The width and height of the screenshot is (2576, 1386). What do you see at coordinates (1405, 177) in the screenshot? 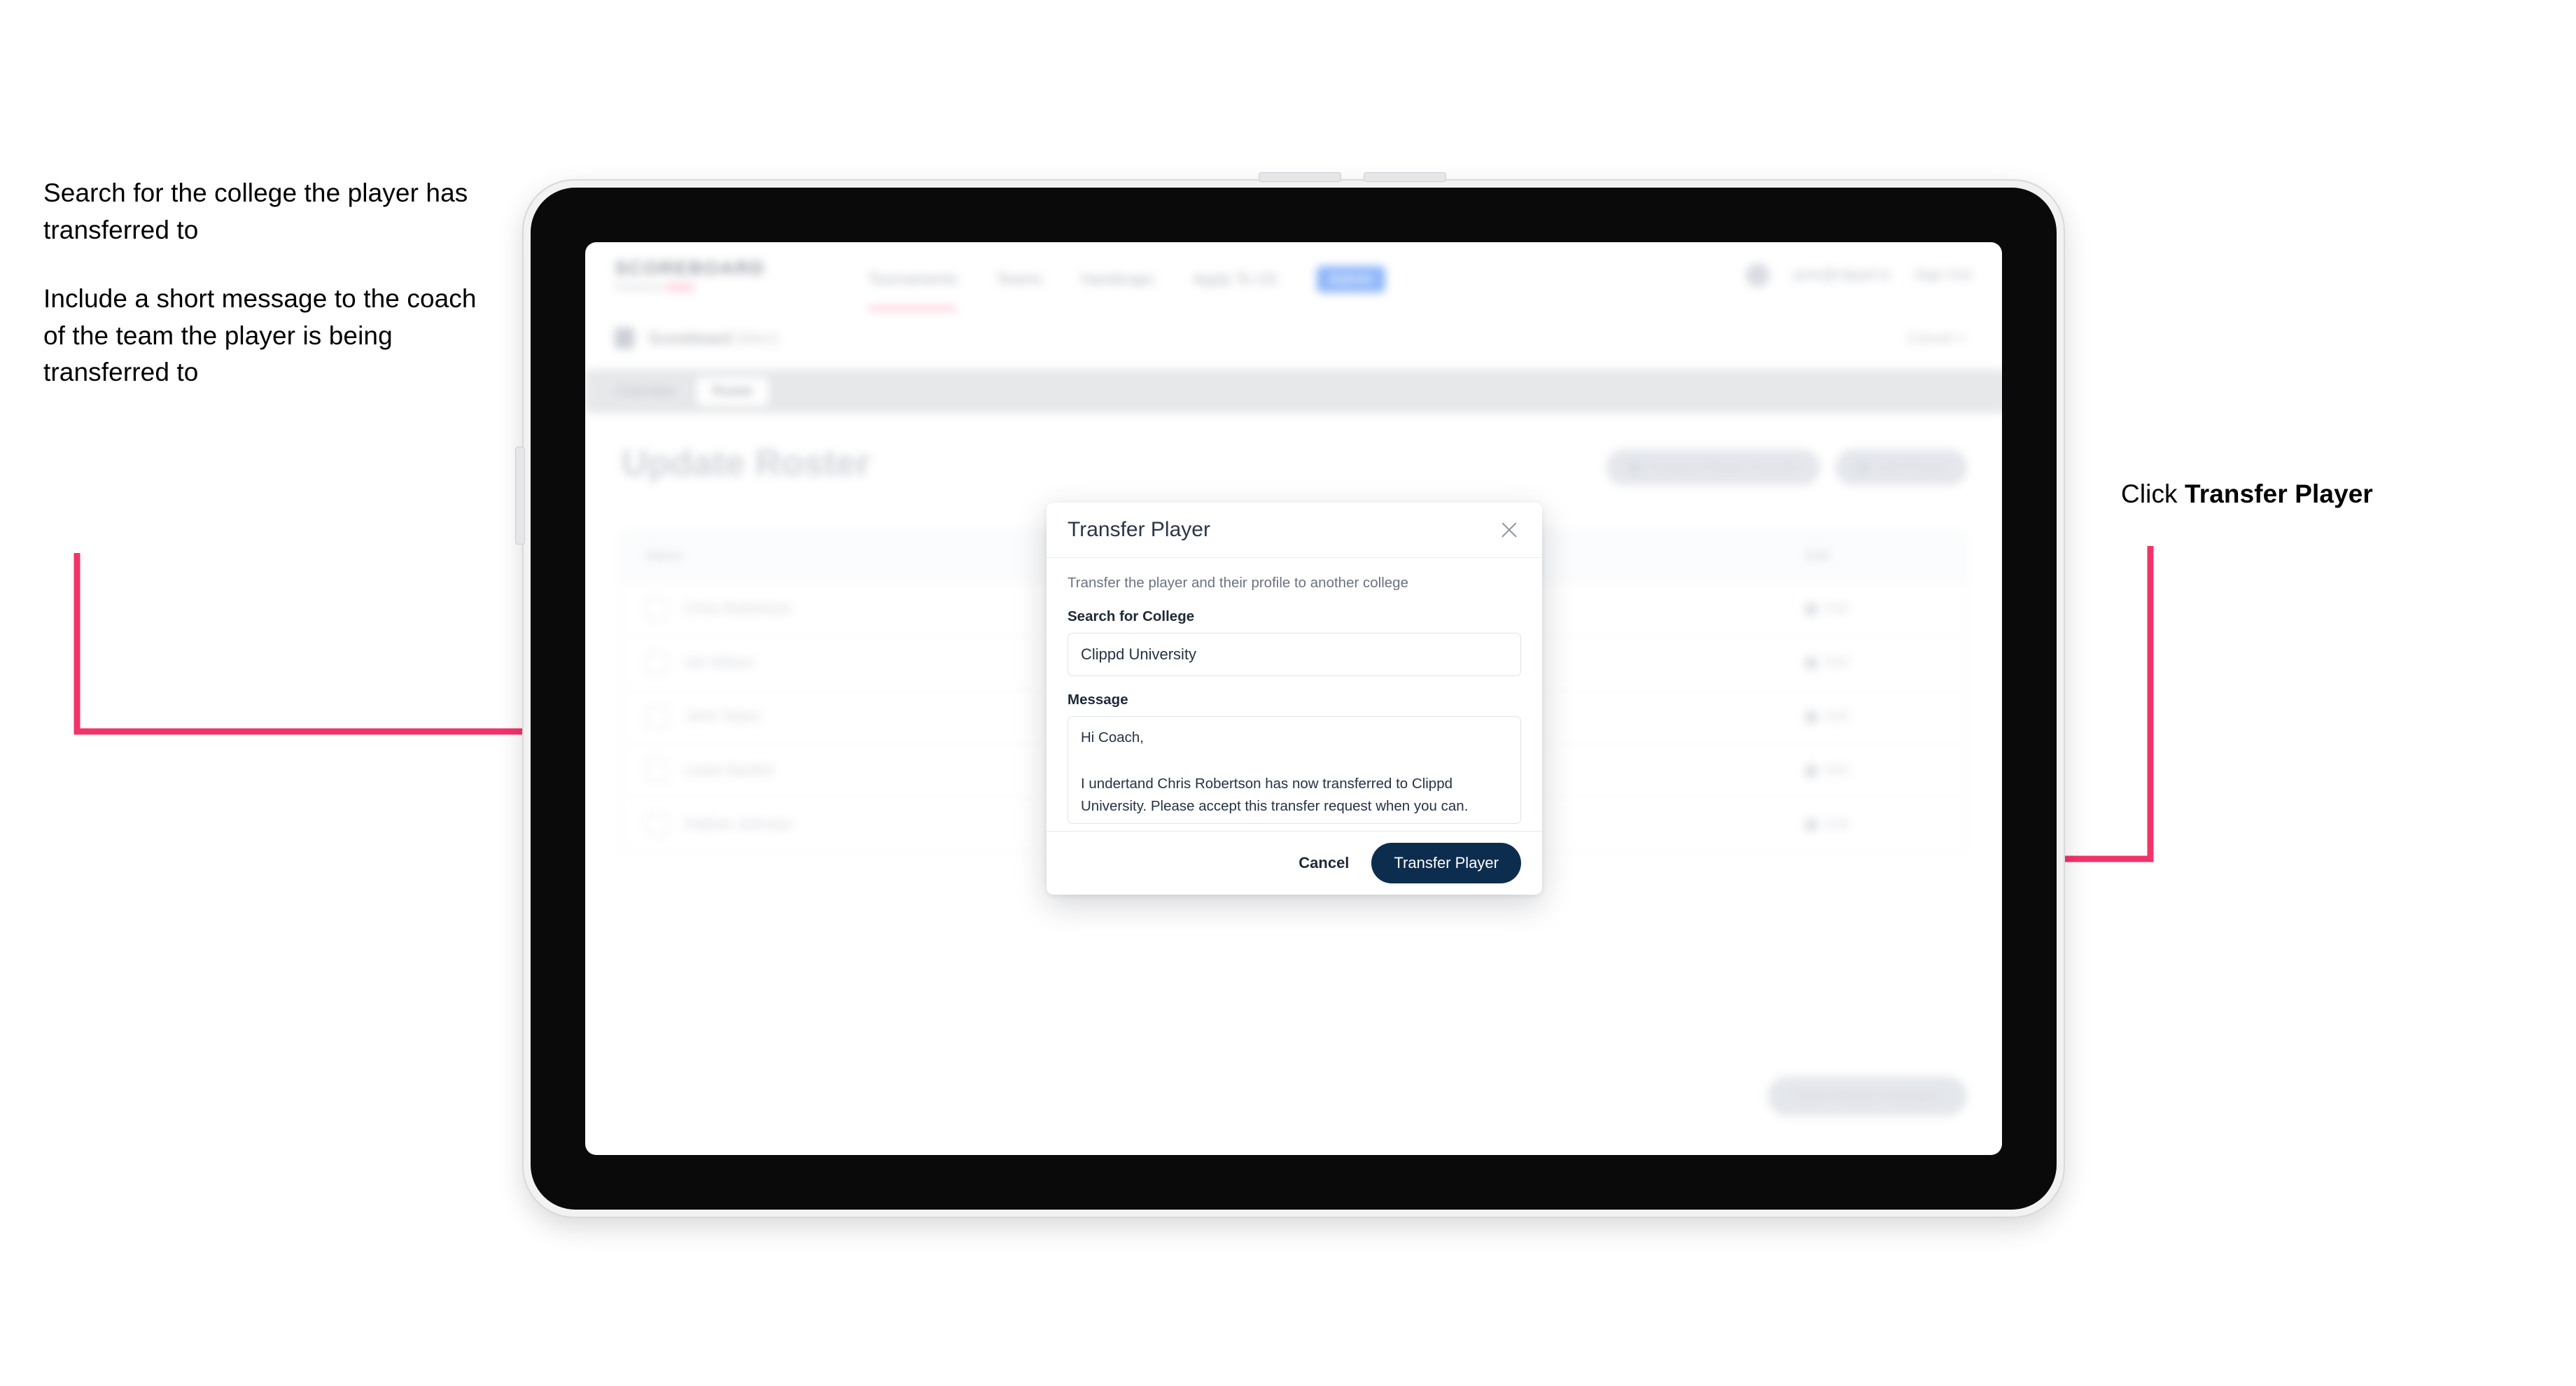
I see `volume-down-button` at bounding box center [1405, 177].